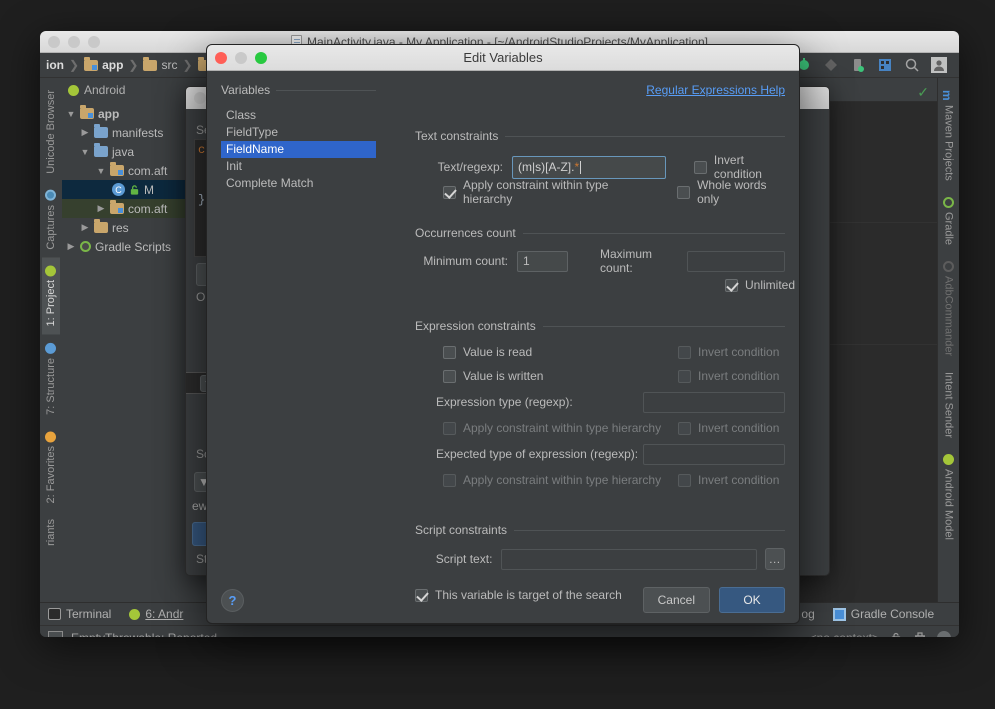 The height and width of the screenshot is (709, 995). What do you see at coordinates (949, 405) in the screenshot?
I see `sidebar-item-intent-sender: Intent Sender` at bounding box center [949, 405].